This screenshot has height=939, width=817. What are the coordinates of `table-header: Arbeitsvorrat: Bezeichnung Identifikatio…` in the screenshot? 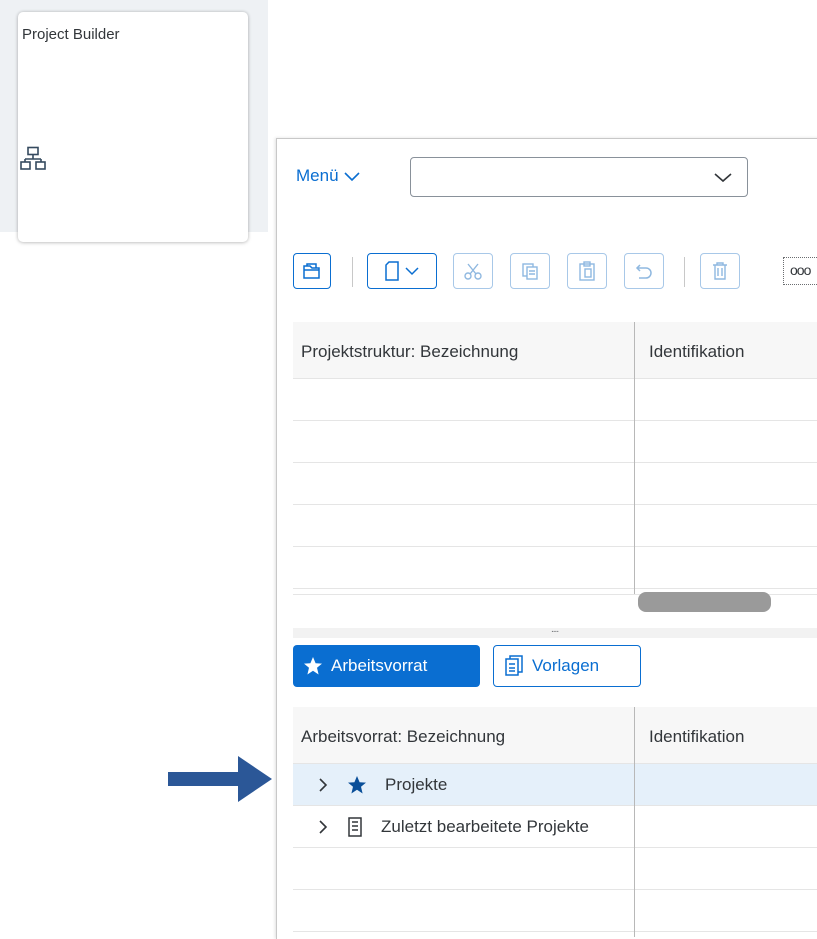 It's located at (555, 735).